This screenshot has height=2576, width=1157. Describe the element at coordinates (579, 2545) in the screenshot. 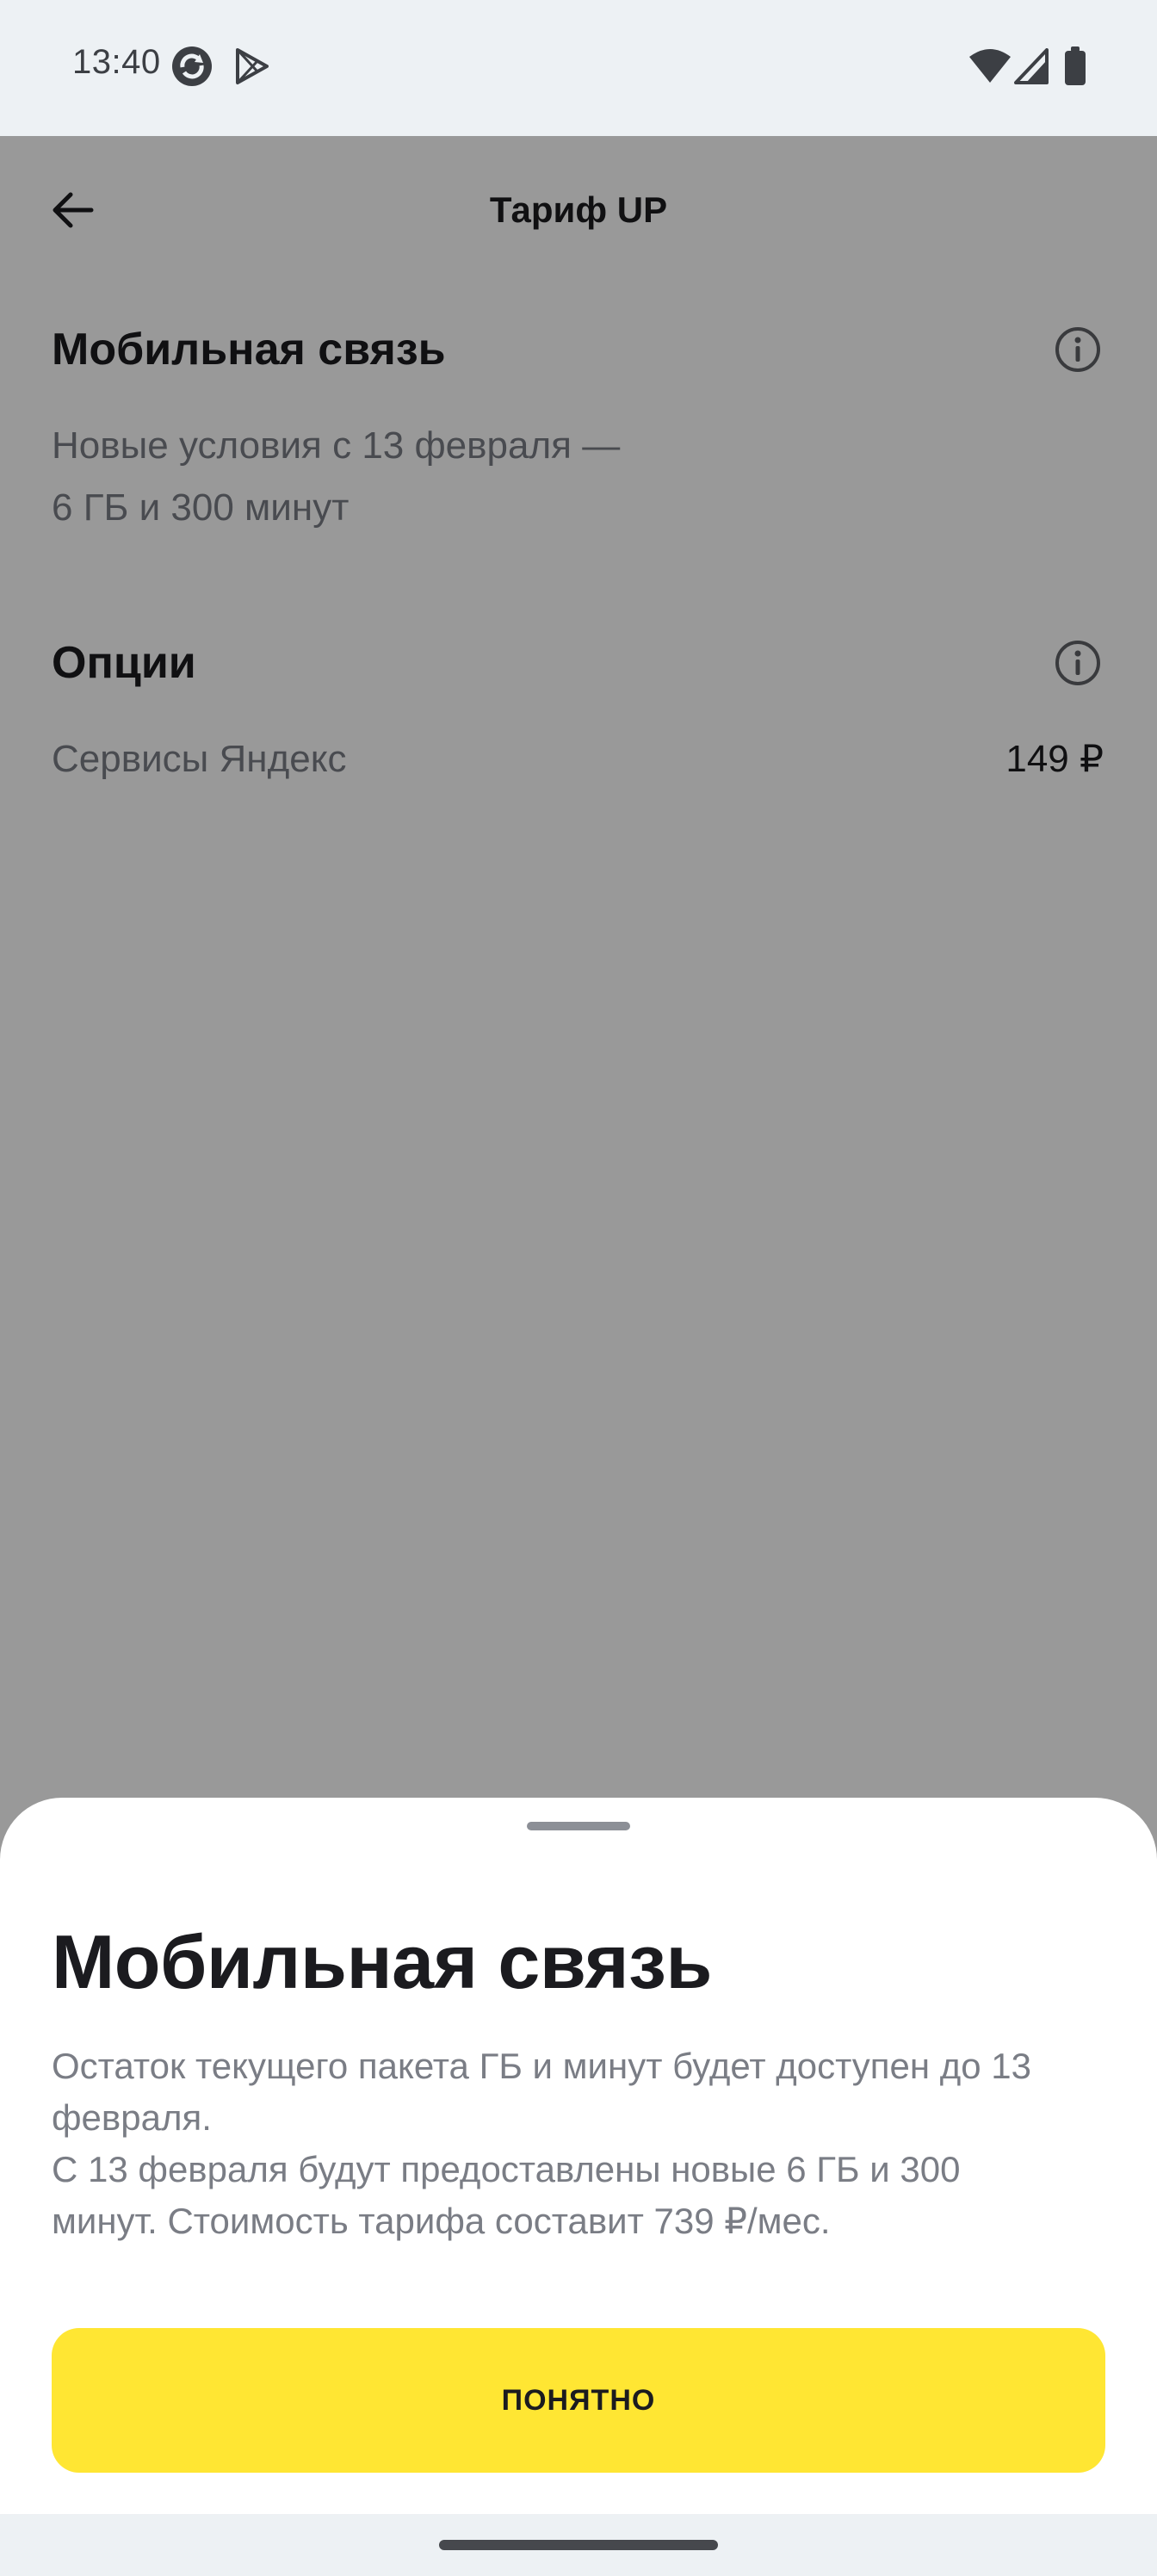

I see `home-indicator` at that location.